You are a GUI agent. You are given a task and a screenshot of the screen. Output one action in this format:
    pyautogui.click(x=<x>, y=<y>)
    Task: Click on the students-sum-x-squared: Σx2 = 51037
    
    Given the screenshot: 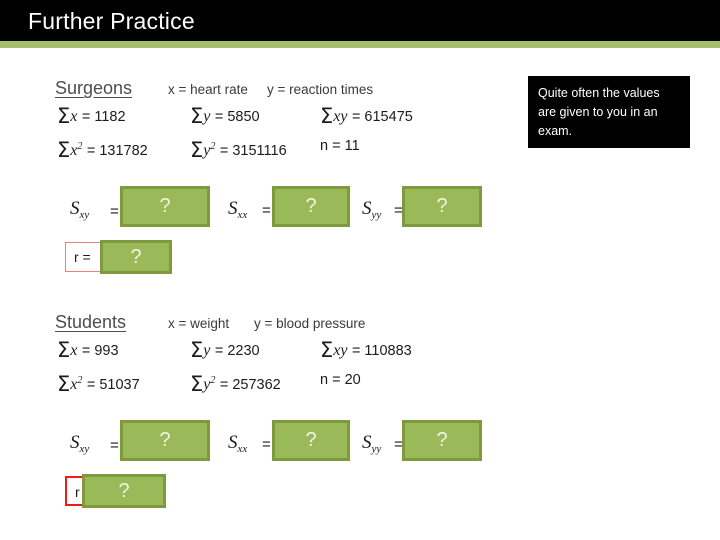 What is the action you would take?
    pyautogui.click(x=98, y=384)
    